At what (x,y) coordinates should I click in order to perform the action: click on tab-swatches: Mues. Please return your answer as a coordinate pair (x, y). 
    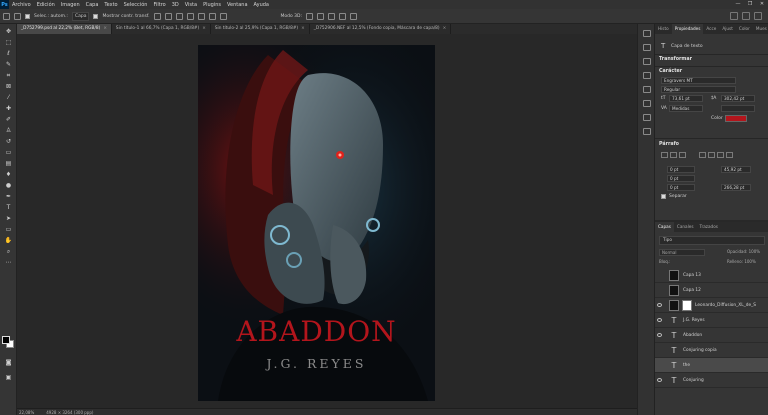
    Looking at the image, I should click on (760, 29).